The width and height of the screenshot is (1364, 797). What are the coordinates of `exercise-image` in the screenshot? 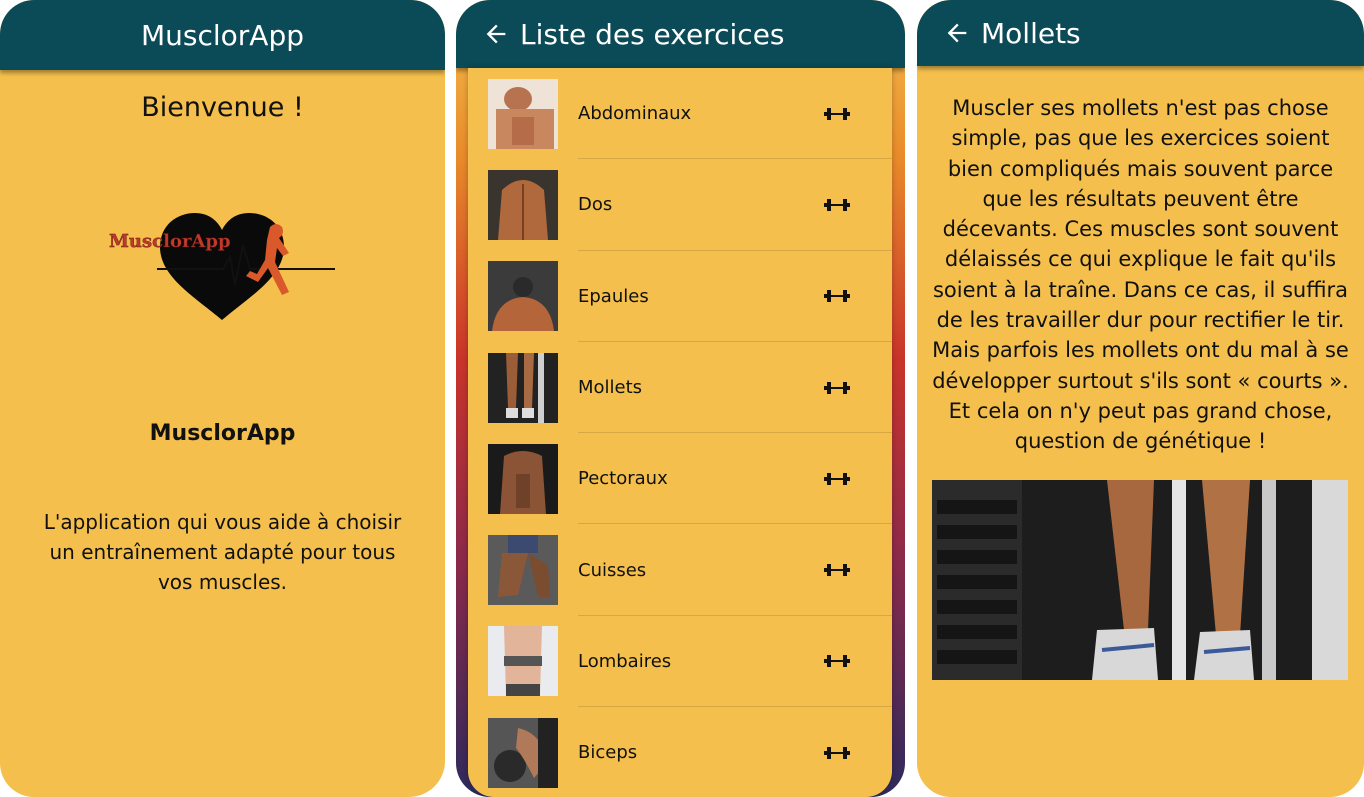 It's located at (1140, 580).